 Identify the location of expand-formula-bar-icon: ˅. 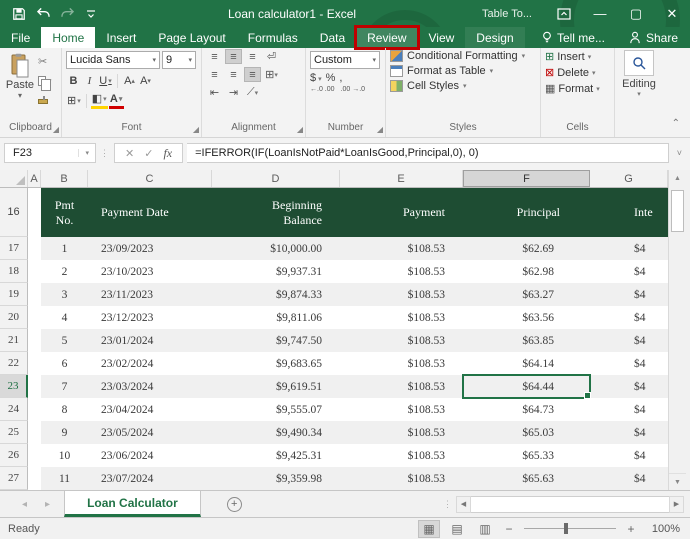
(679, 153).